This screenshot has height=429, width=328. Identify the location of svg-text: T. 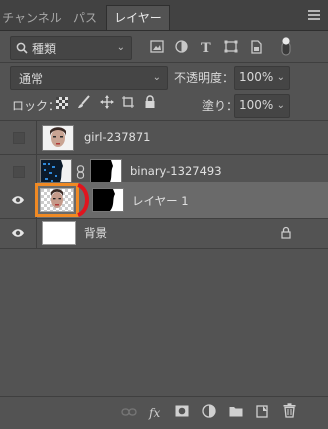
(206, 47).